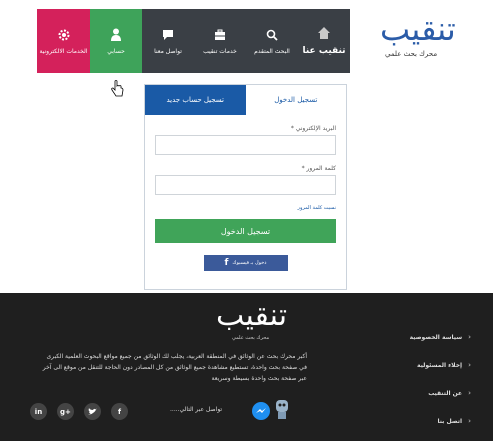  What do you see at coordinates (63, 51) in the screenshot?
I see `nav-eservices-label: الخدمات الالكترونية` at bounding box center [63, 51].